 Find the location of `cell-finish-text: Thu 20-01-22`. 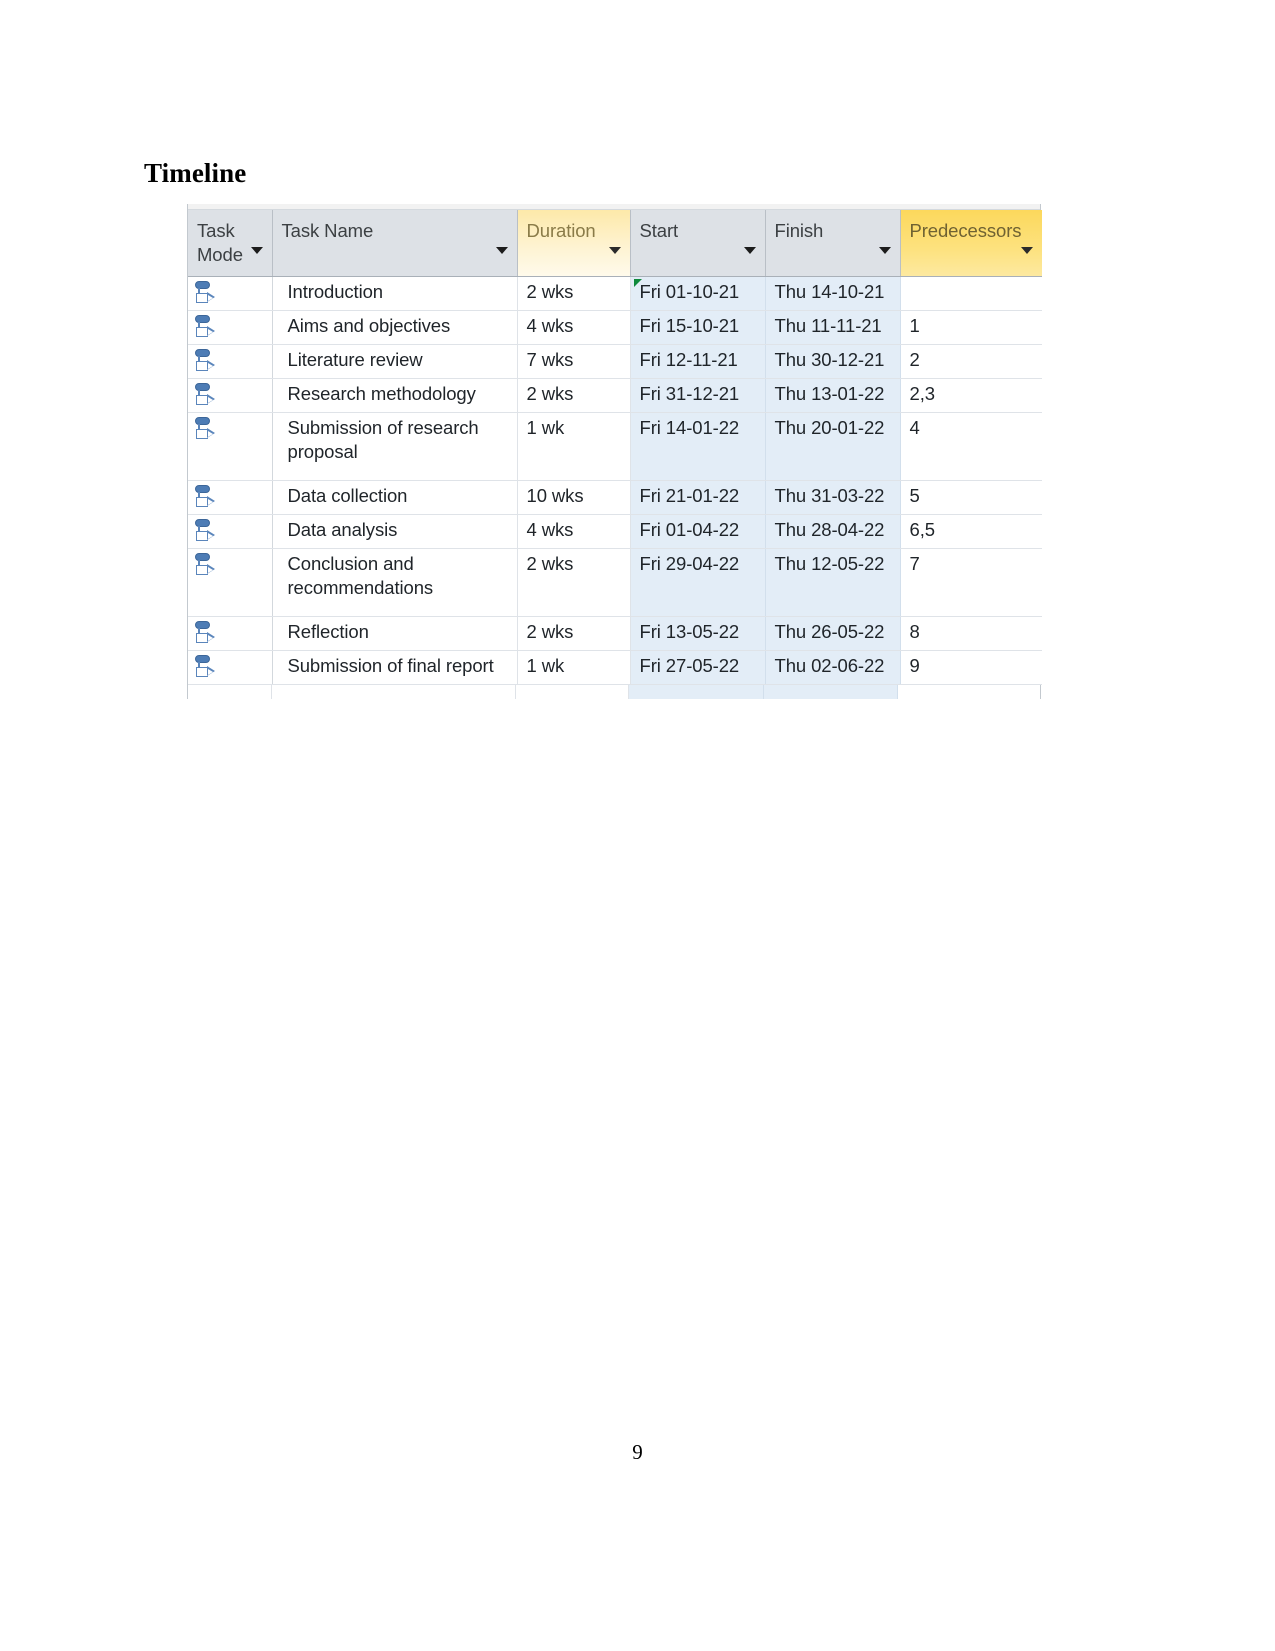

cell-finish-text: Thu 20-01-22 is located at coordinates (829, 427).